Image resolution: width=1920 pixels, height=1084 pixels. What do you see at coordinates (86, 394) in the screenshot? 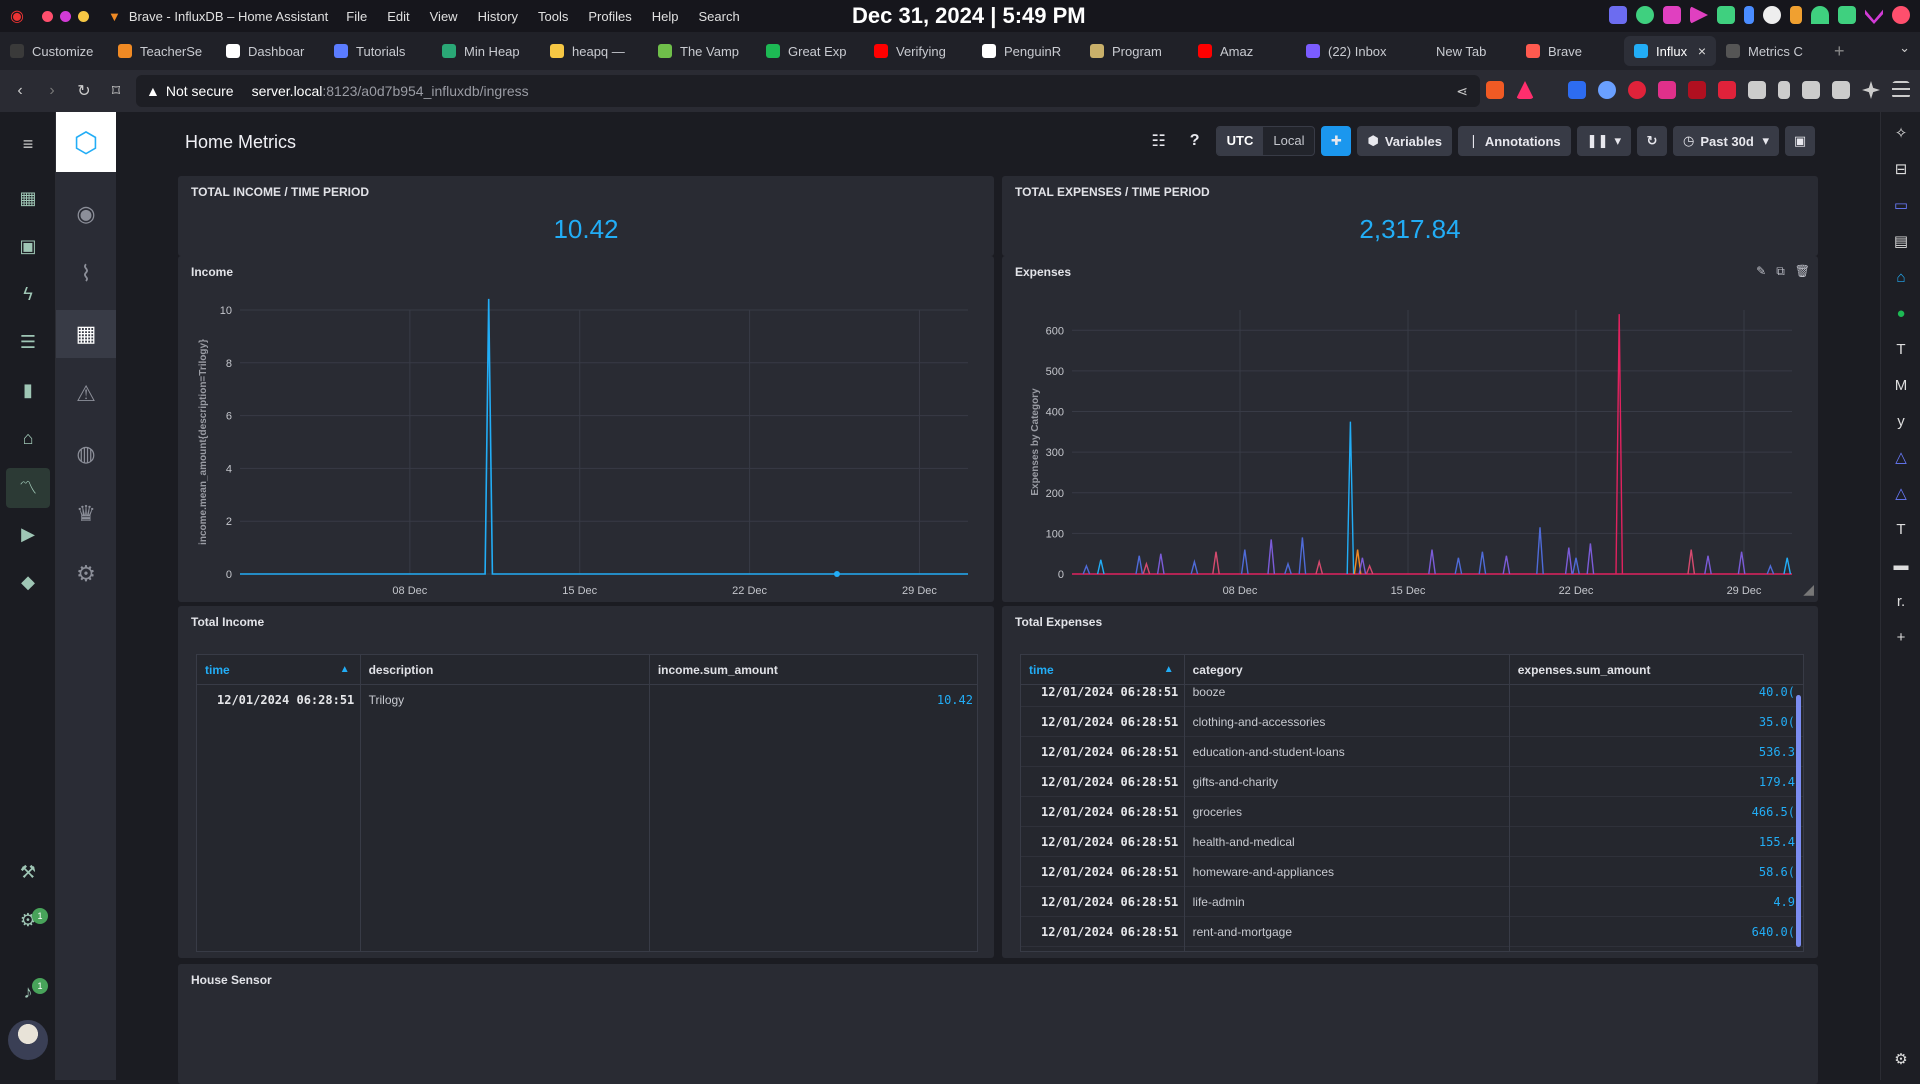
I see `alerting-icon: ⚠` at bounding box center [86, 394].